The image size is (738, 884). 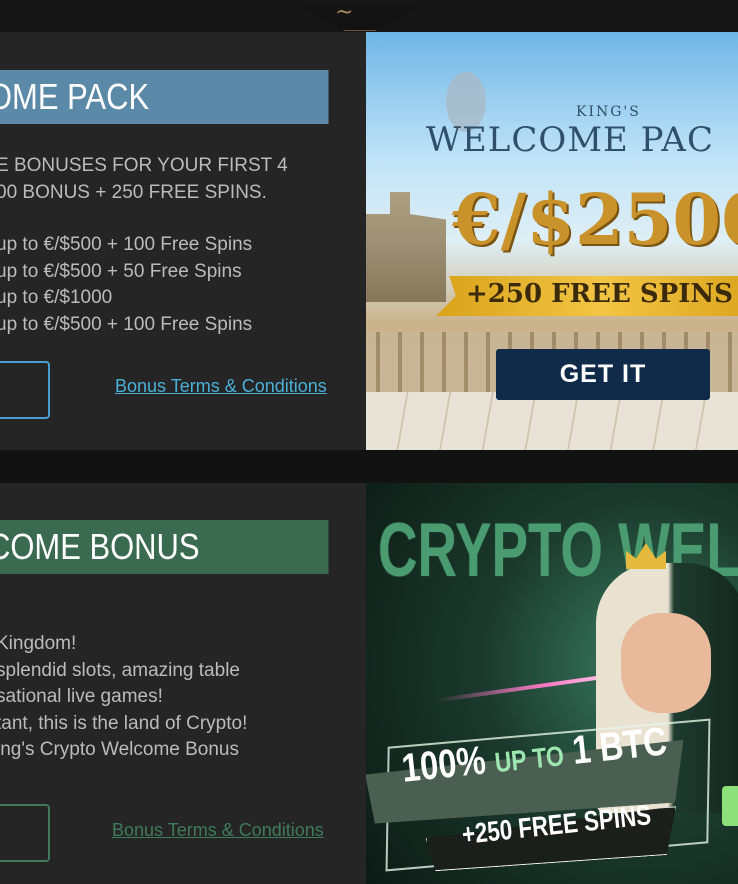 I want to click on banner-cta-button, so click(x=730, y=806).